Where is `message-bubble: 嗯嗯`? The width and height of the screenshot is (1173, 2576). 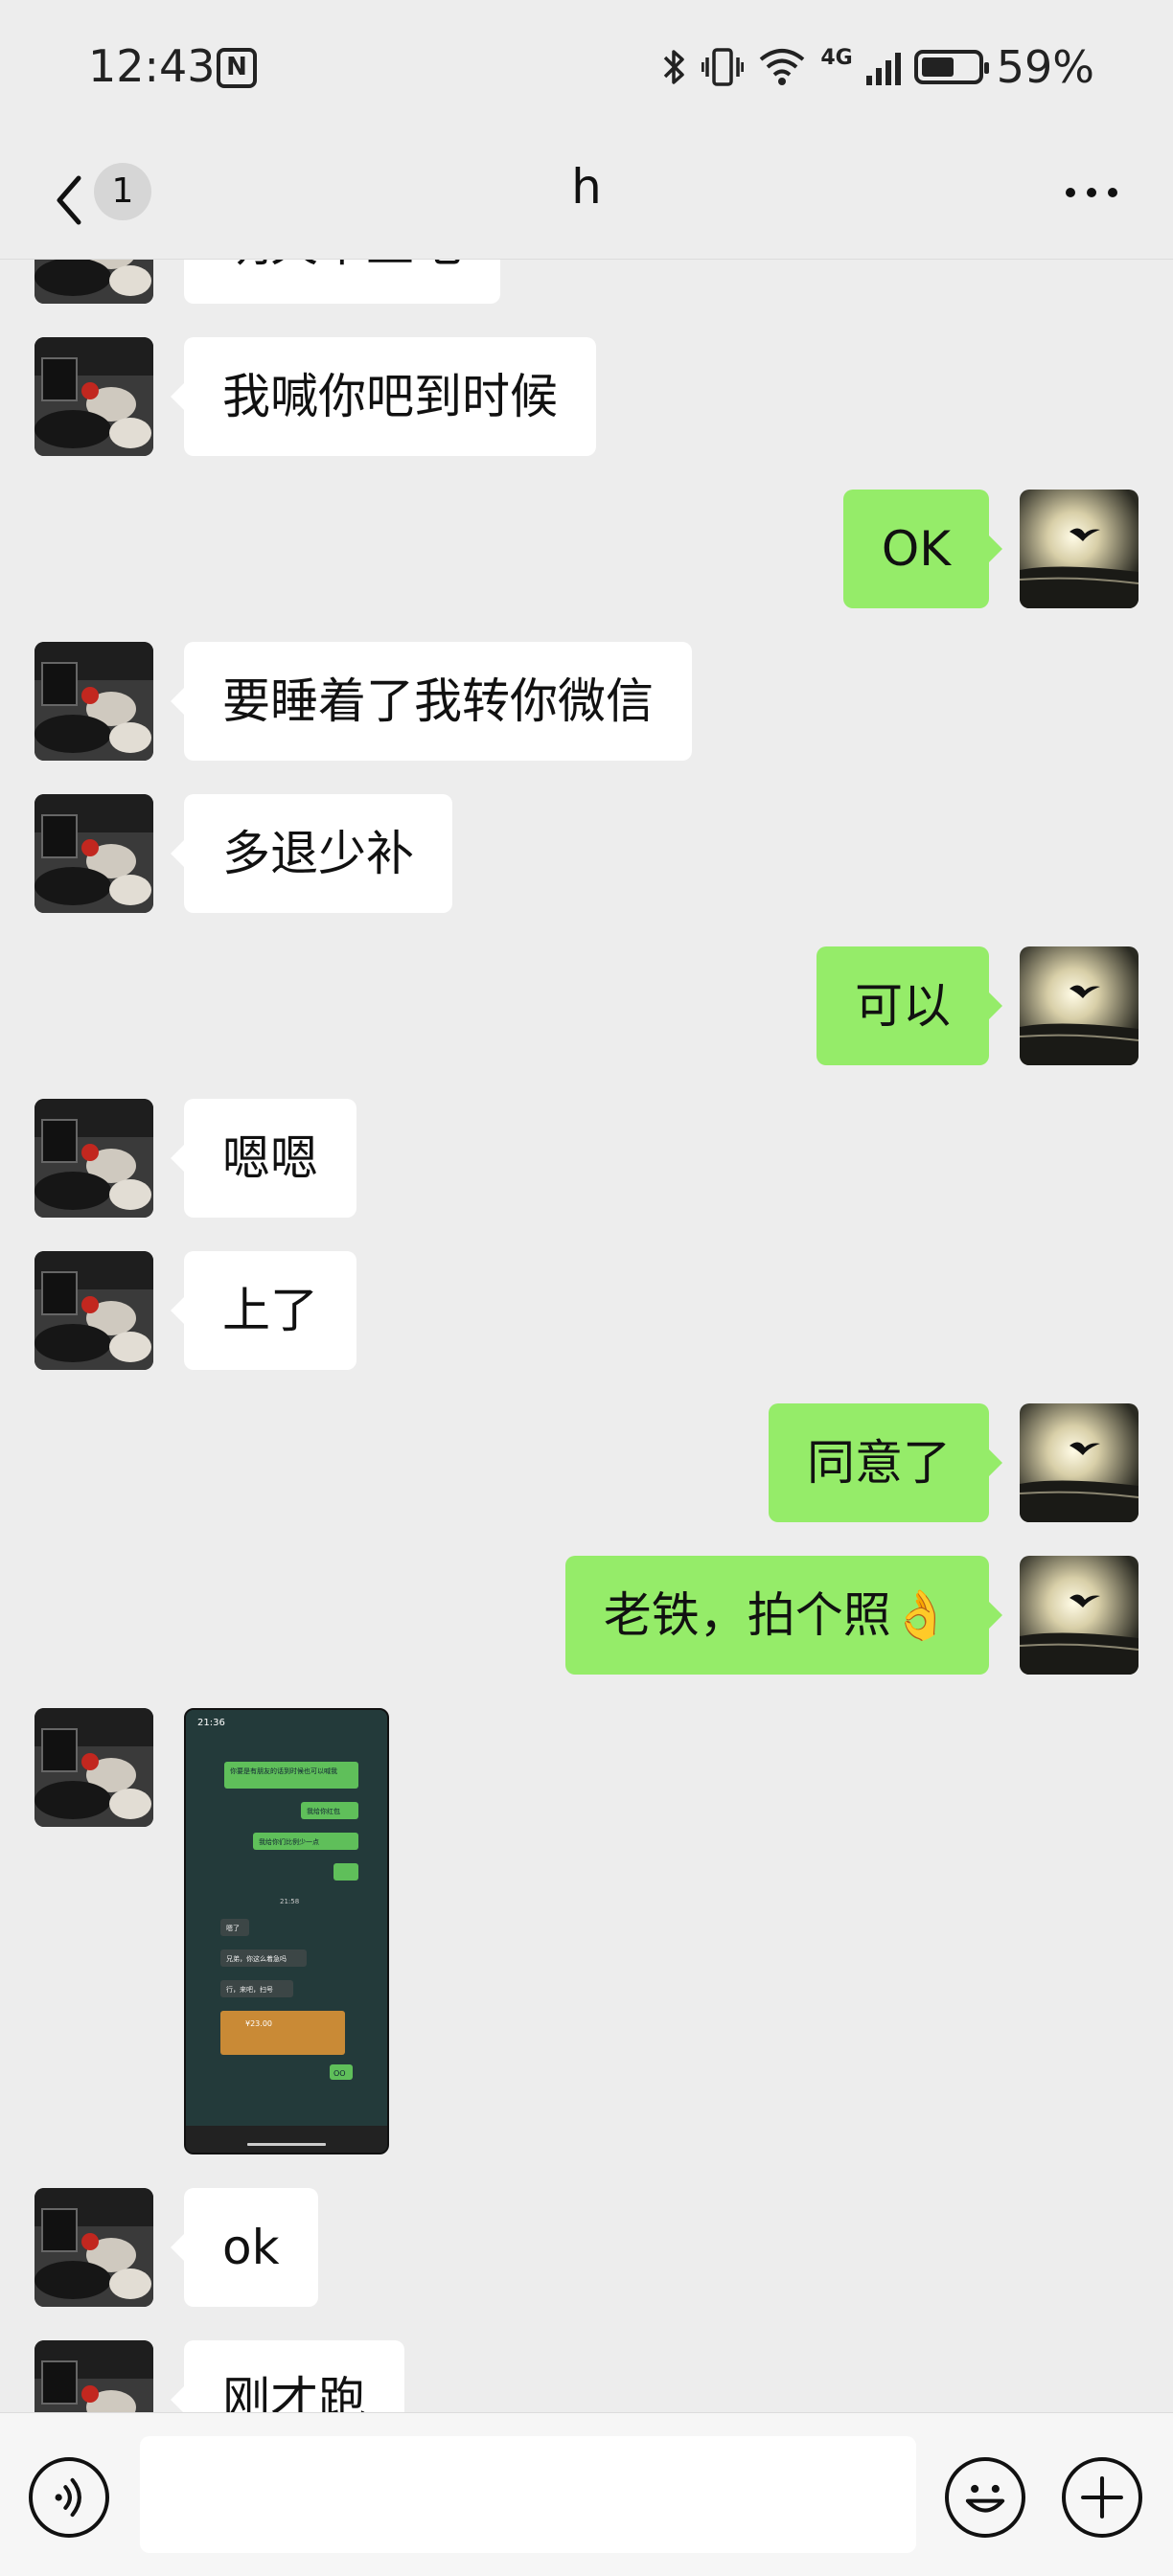
message-bubble: 嗯嗯 is located at coordinates (263, 1158).